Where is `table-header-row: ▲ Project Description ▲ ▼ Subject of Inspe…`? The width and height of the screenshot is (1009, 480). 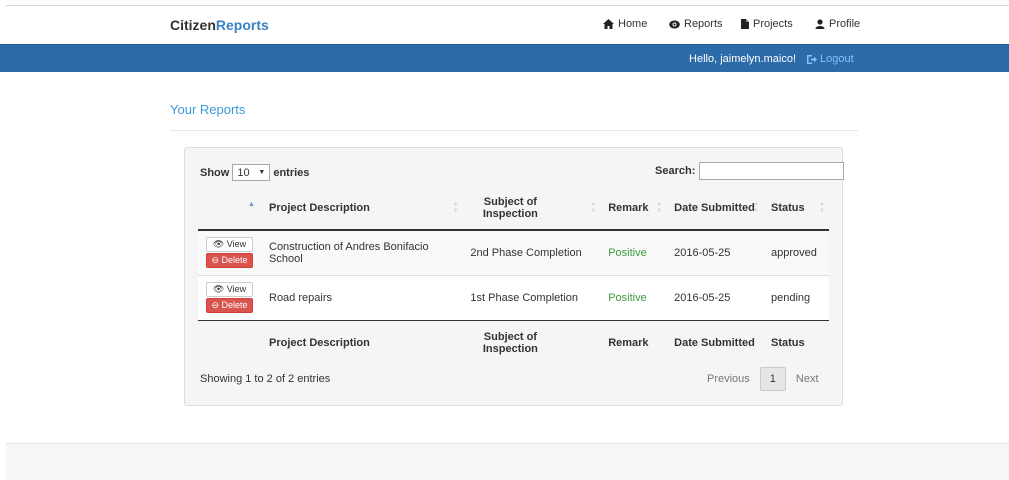
table-header-row: ▲ Project Description ▲ ▼ Subject of Inspe… is located at coordinates (513, 209).